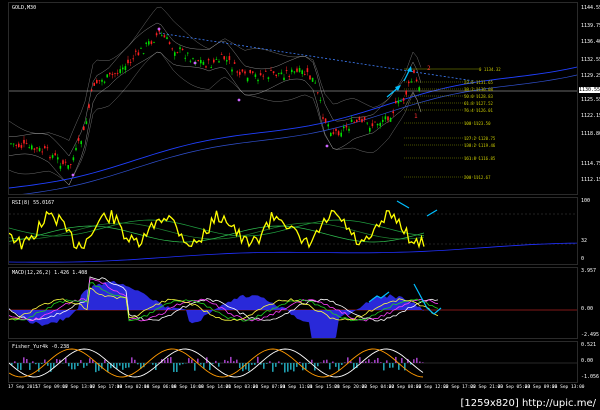 The width and height of the screenshot is (600, 410). I want to click on macd-title: MACD(12,26,2) 1.426 1.408, so click(50, 273).